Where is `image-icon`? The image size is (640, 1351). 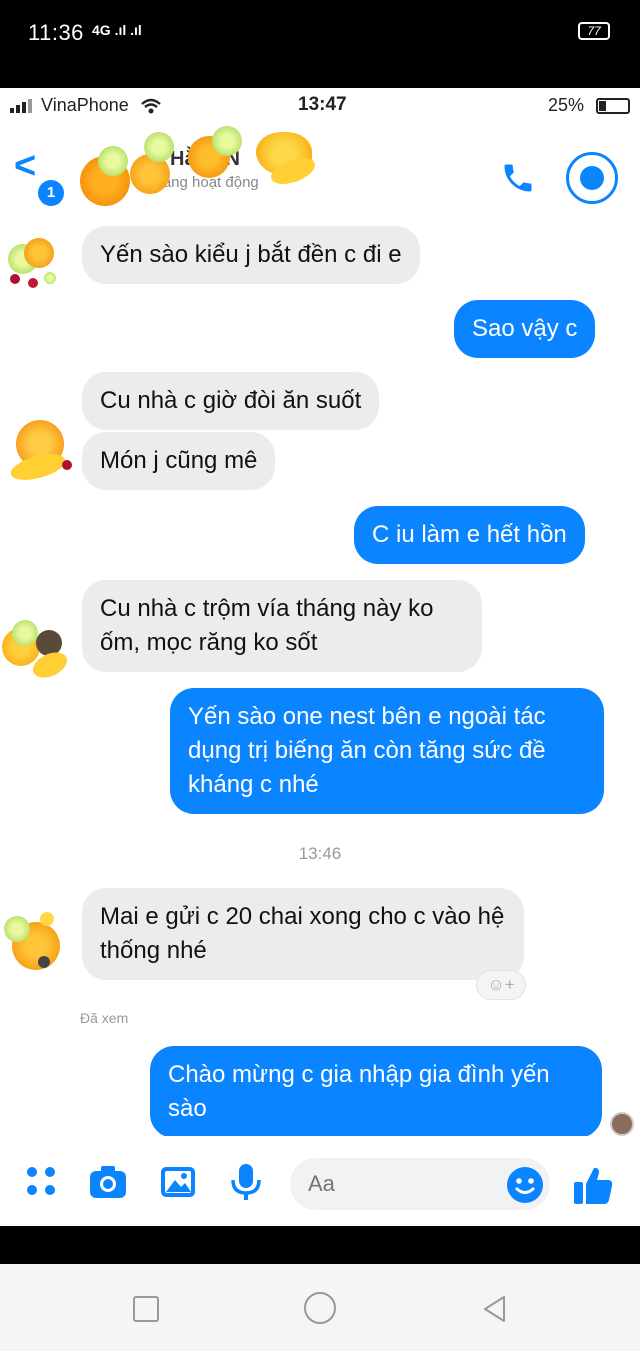
image-icon is located at coordinates (178, 1182).